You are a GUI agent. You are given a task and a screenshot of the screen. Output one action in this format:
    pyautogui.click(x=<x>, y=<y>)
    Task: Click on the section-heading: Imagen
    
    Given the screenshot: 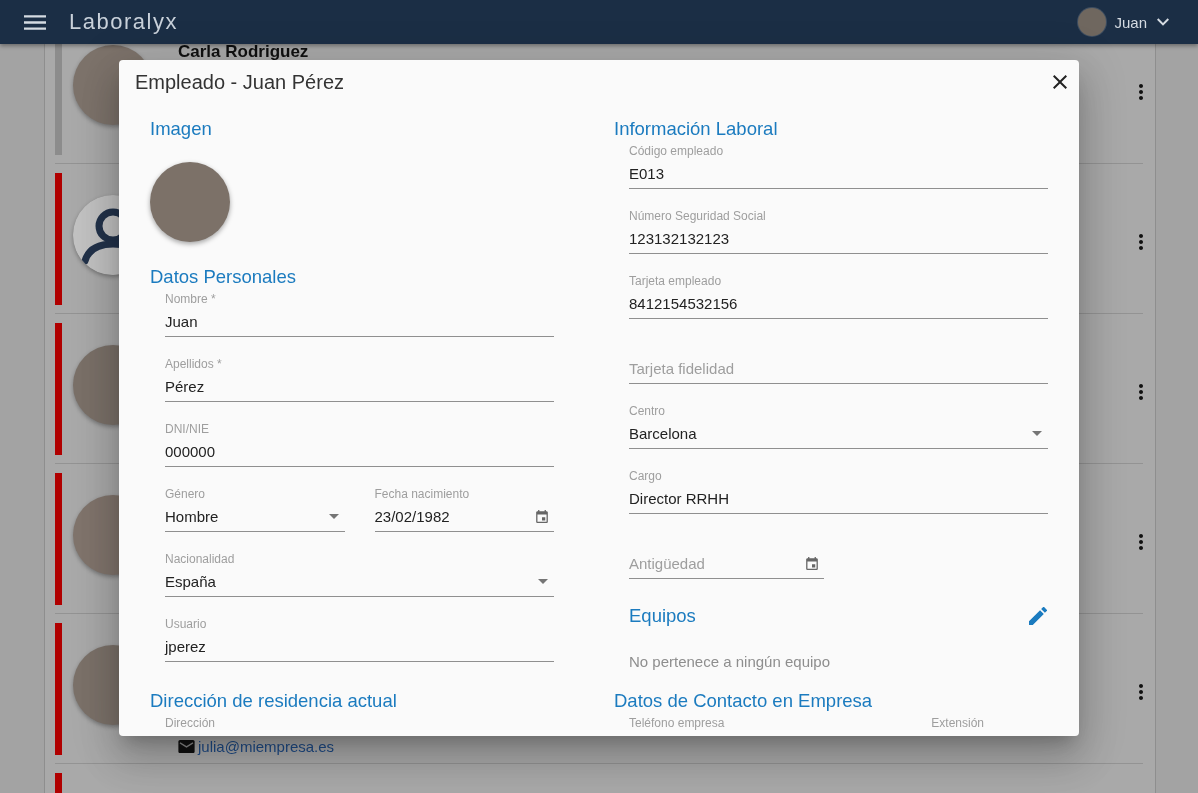 What is the action you would take?
    pyautogui.click(x=181, y=129)
    